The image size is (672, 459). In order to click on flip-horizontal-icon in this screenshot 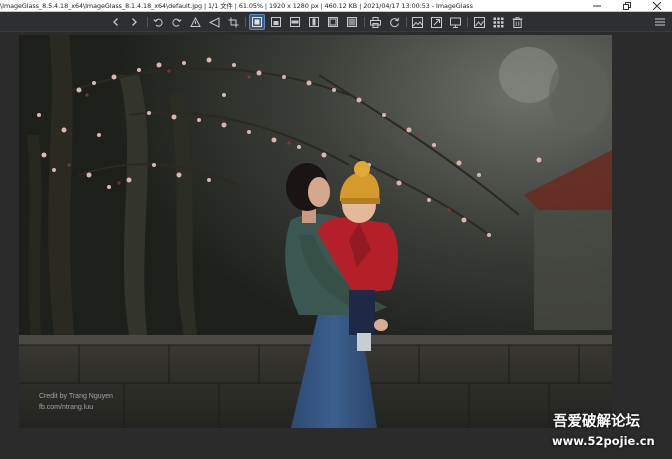, I will do `click(213, 22)`.